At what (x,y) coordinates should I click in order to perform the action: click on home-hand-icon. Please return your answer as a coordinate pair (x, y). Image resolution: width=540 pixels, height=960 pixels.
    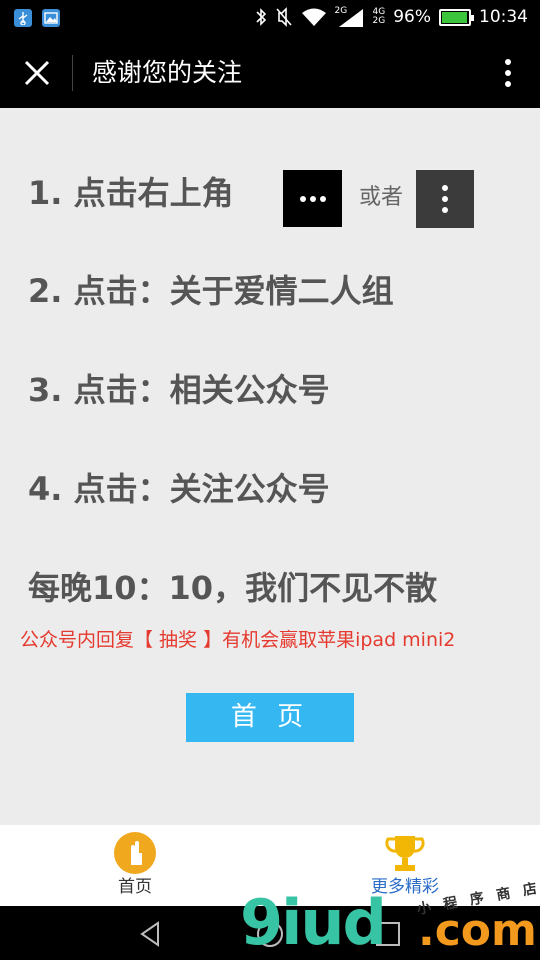
    Looking at the image, I should click on (135, 853).